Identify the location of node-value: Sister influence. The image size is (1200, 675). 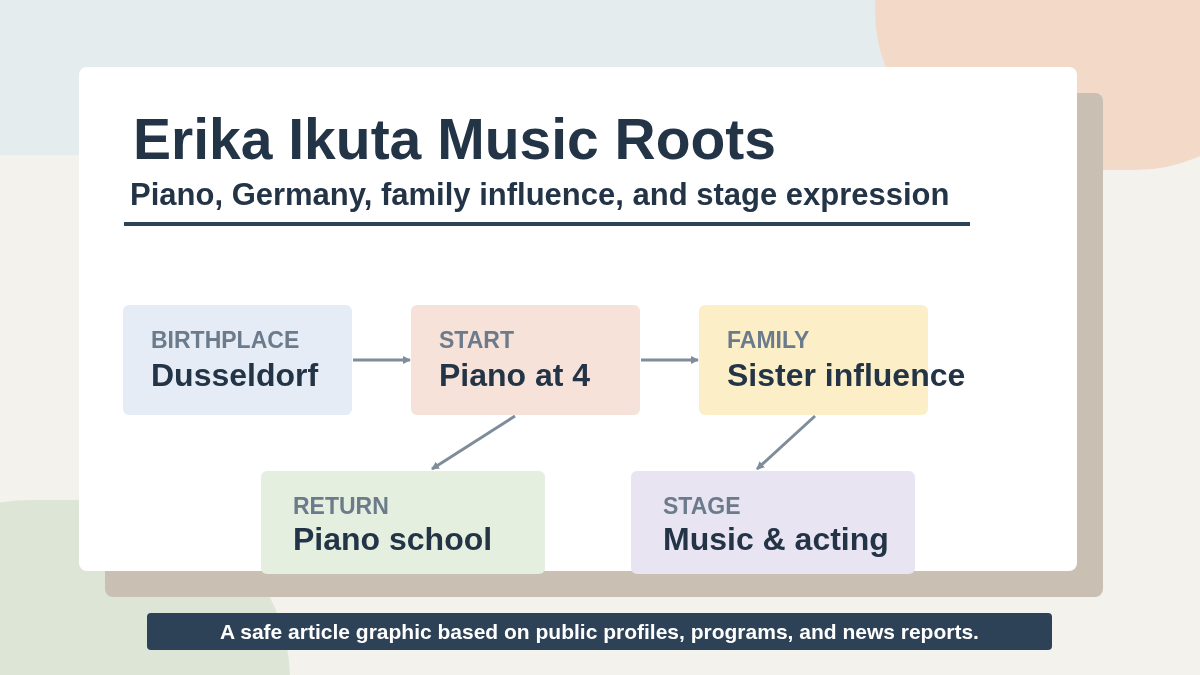
(846, 375).